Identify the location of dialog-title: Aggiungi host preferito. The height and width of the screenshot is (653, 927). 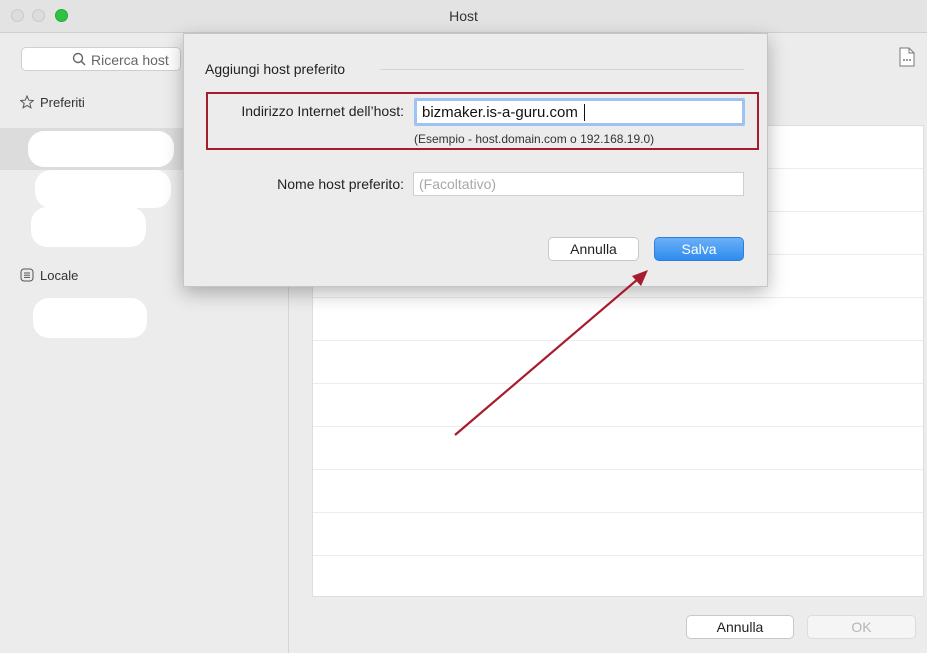
(275, 69).